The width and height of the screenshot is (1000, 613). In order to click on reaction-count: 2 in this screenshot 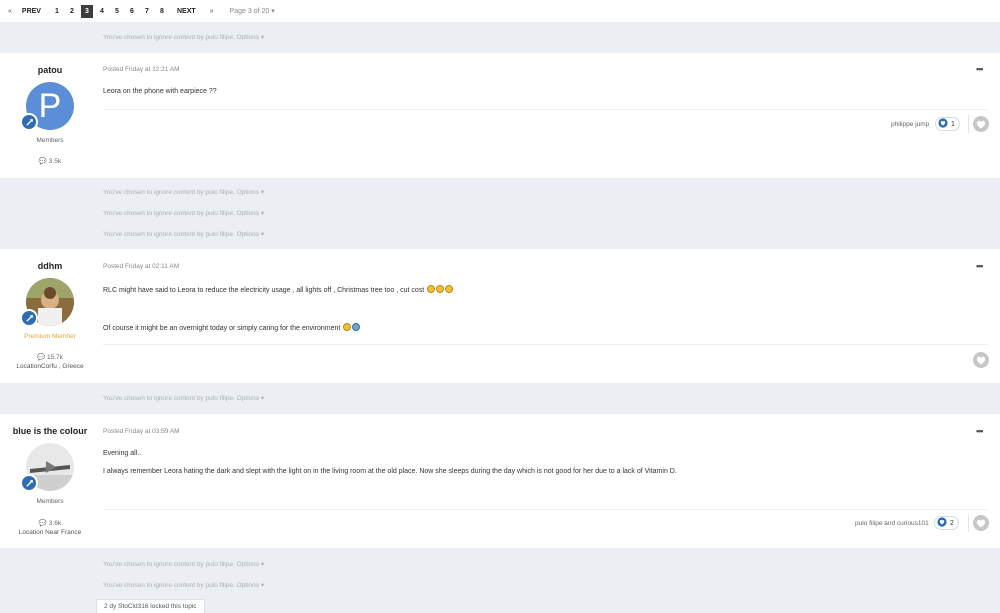, I will do `click(952, 523)`.